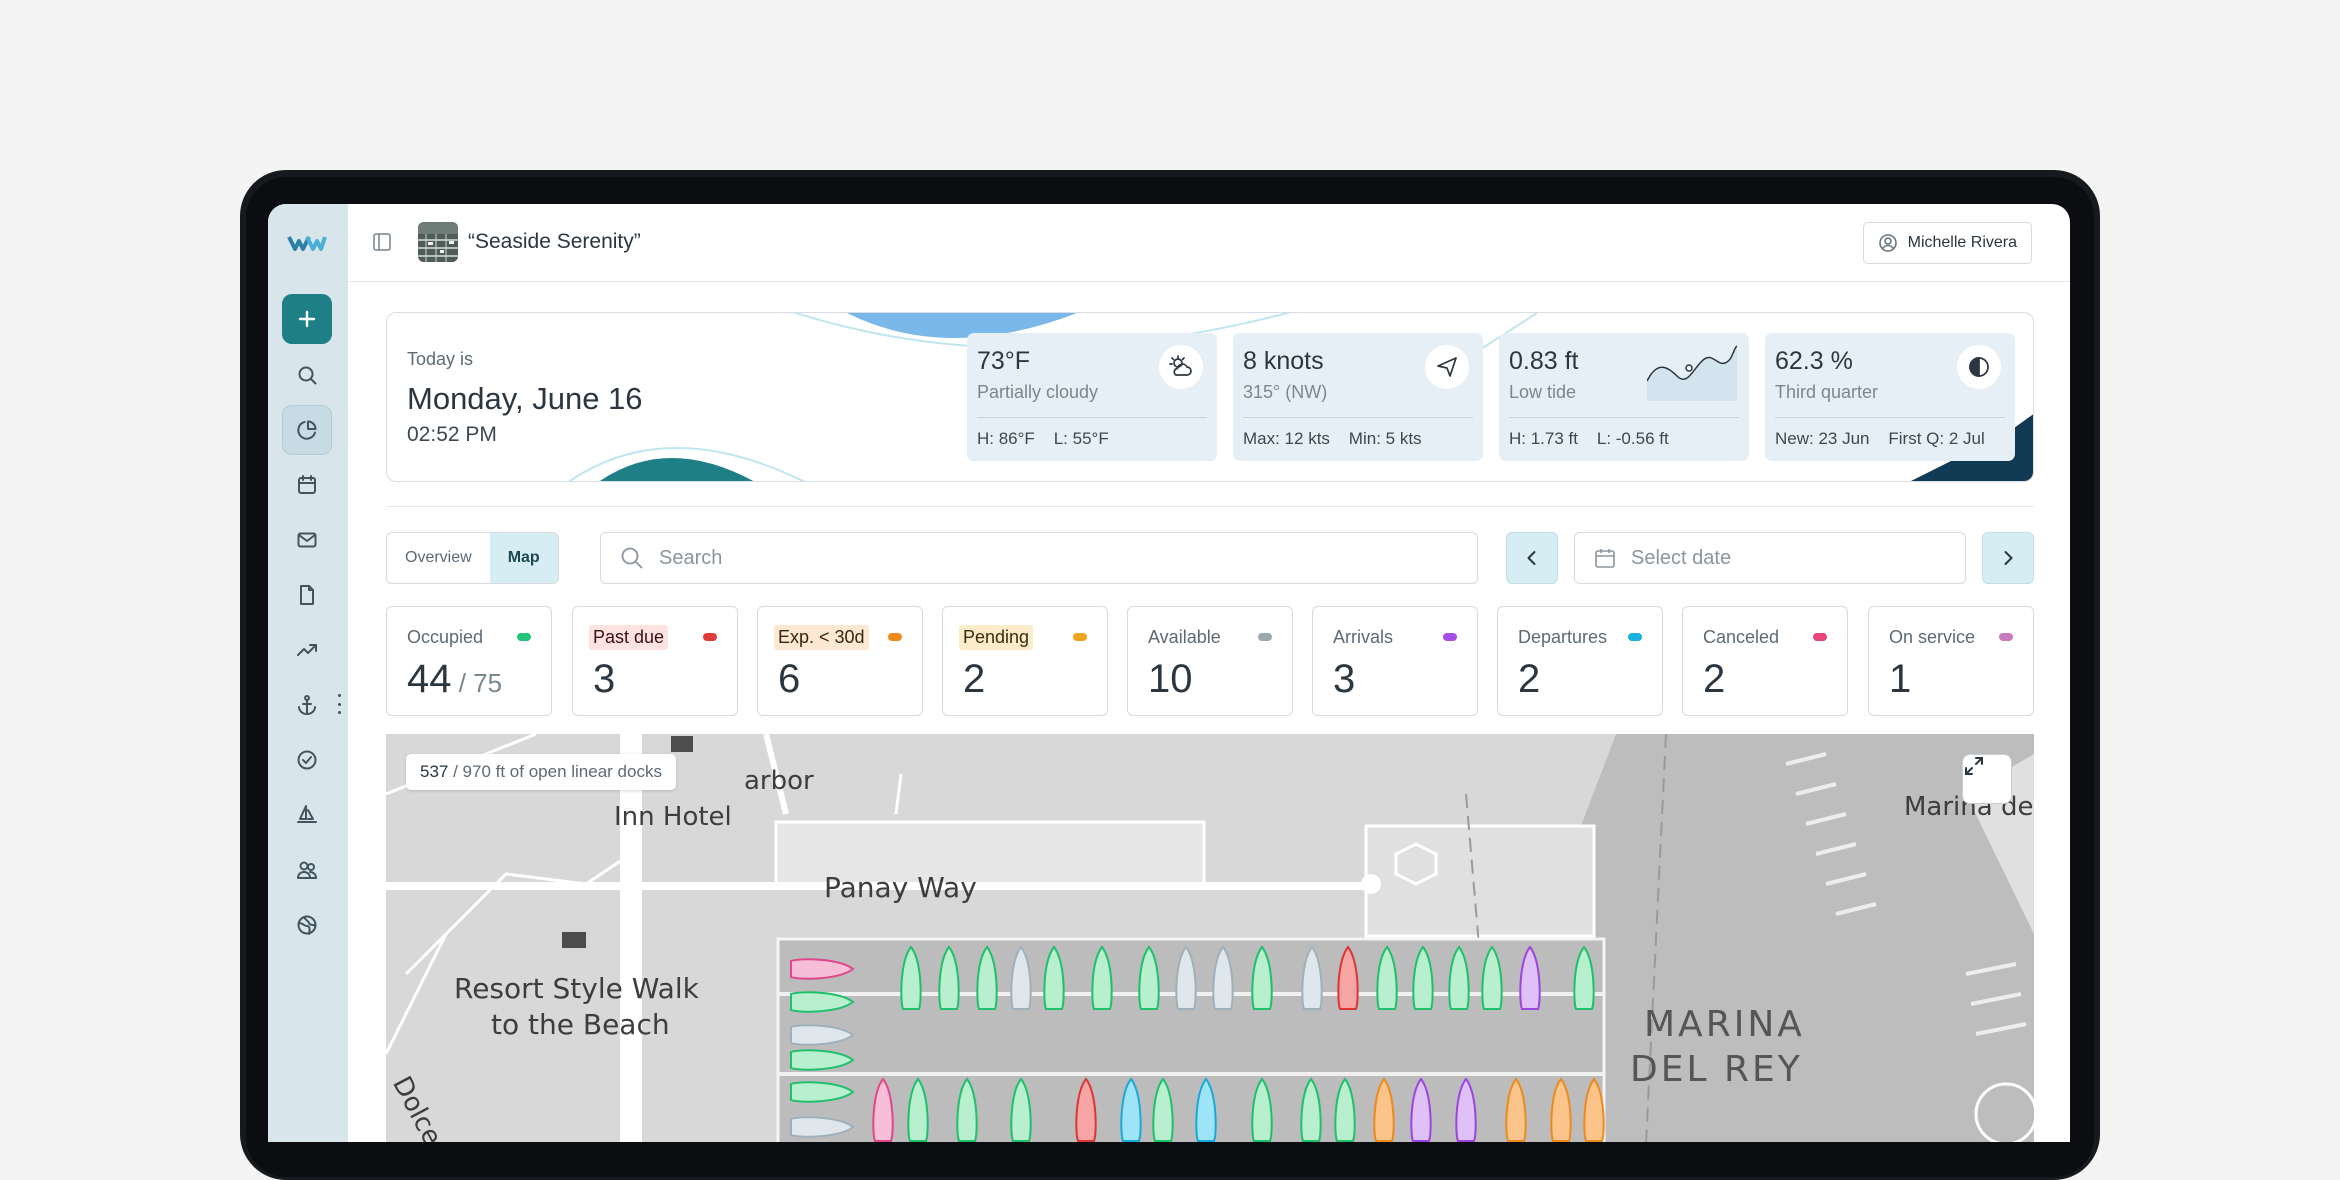 The image size is (2340, 1180). Describe the element at coordinates (307, 485) in the screenshot. I see `calendar-nav-button` at that location.